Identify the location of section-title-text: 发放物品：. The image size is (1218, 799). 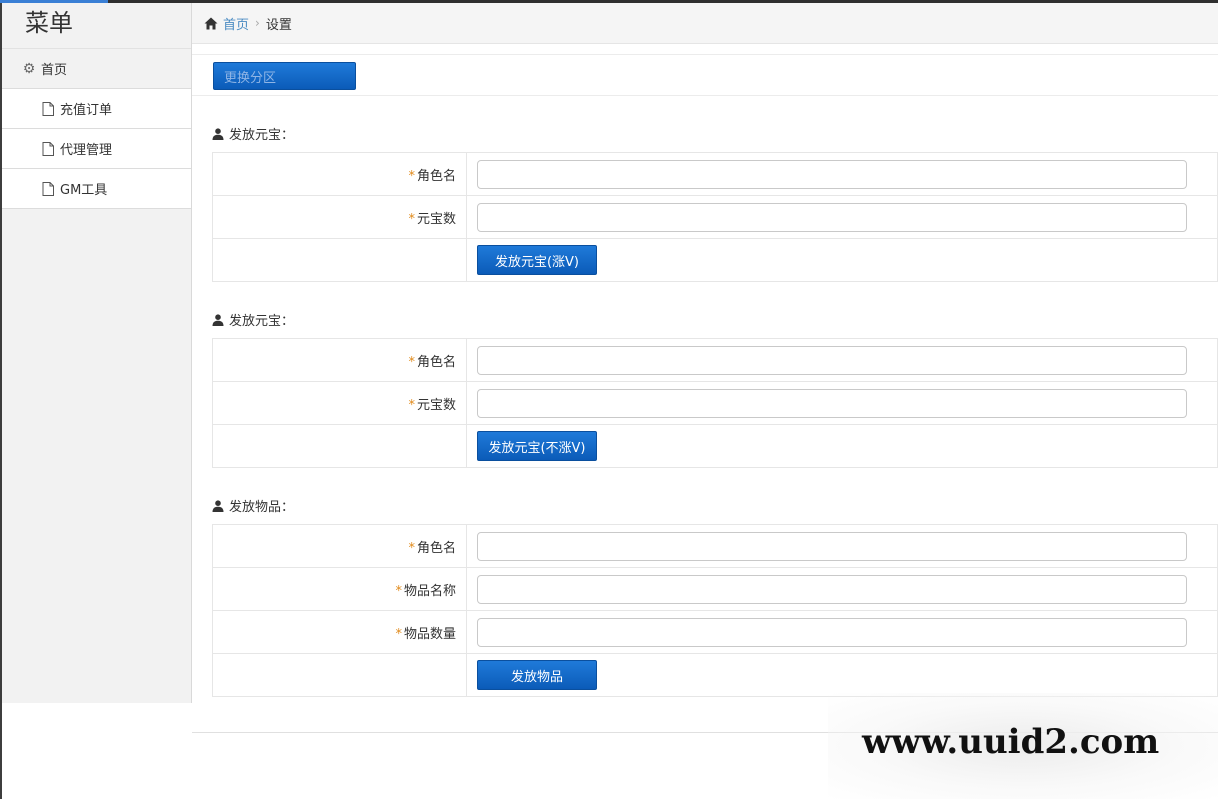
(262, 507).